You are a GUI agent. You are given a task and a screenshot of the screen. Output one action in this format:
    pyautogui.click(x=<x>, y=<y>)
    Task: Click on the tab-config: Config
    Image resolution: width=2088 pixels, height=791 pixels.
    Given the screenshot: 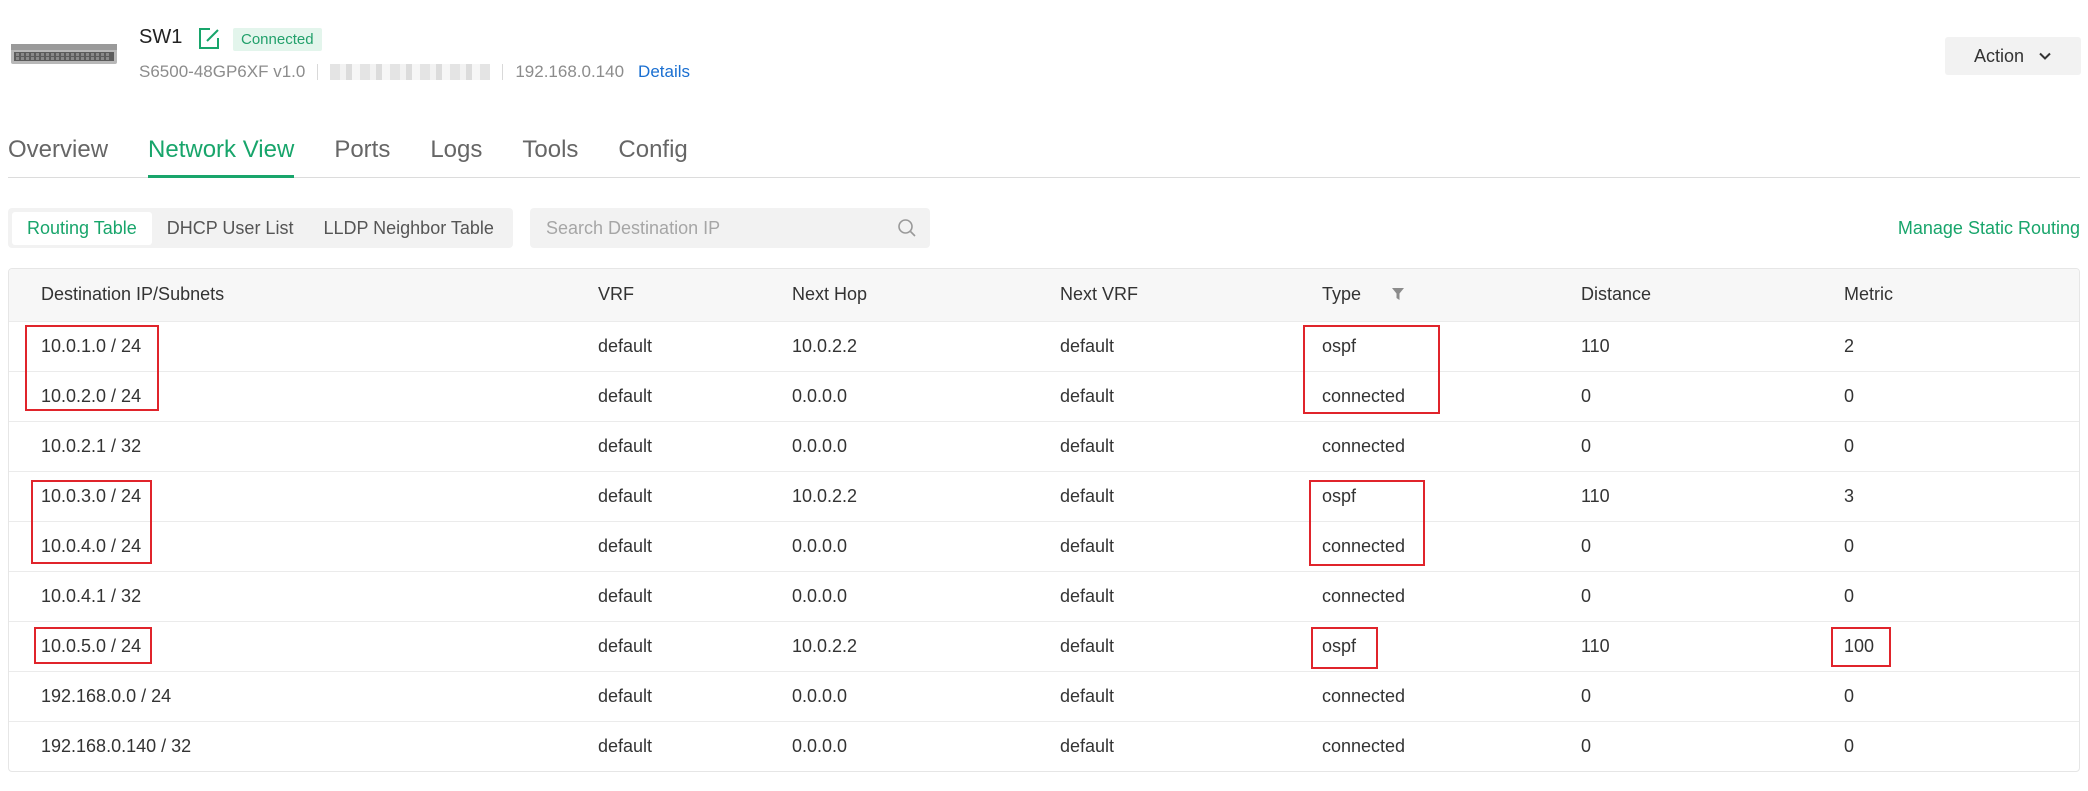 What is the action you would take?
    pyautogui.click(x=652, y=153)
    